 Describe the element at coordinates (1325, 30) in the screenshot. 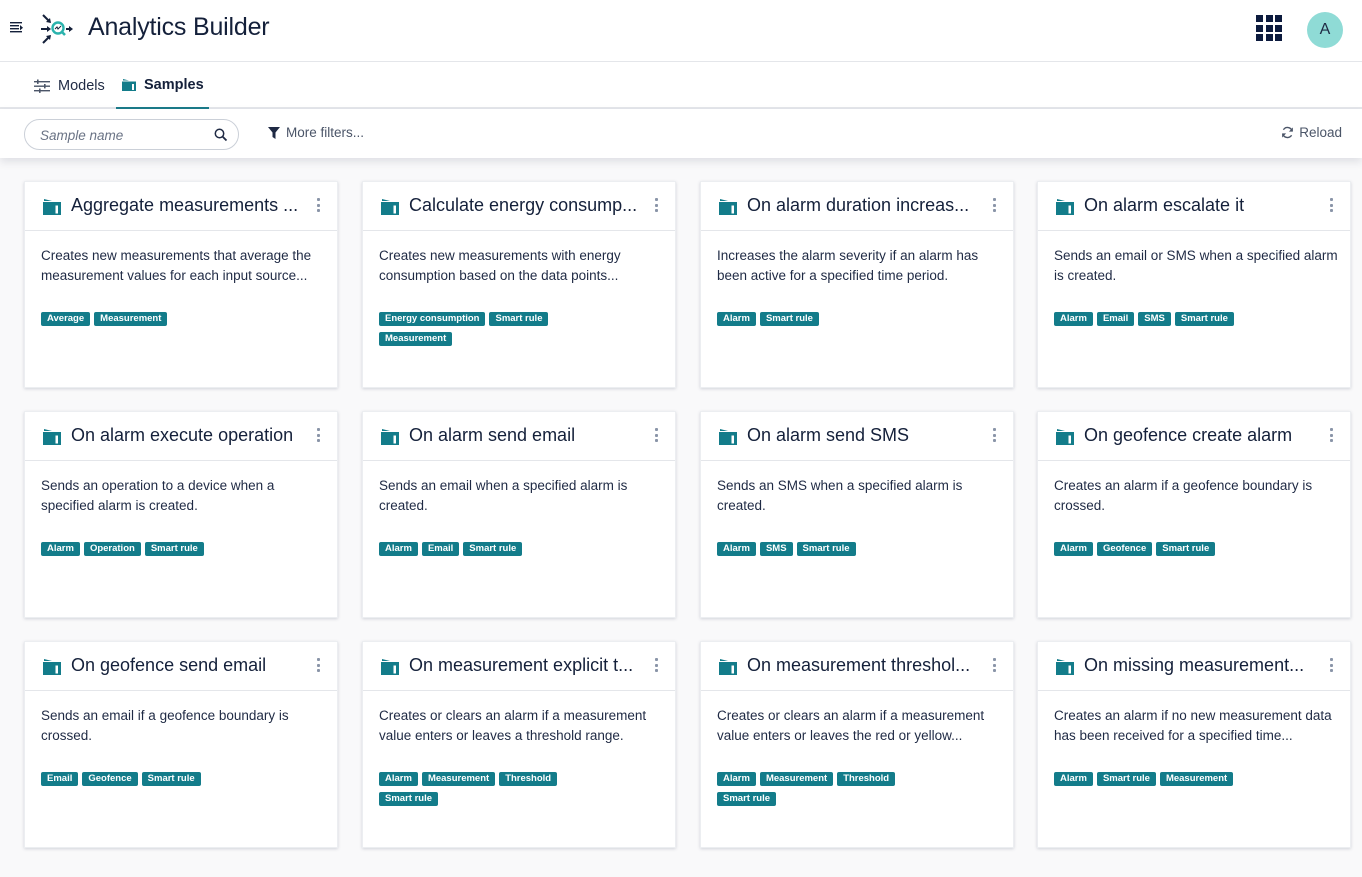

I see `user-avatar: A` at that location.